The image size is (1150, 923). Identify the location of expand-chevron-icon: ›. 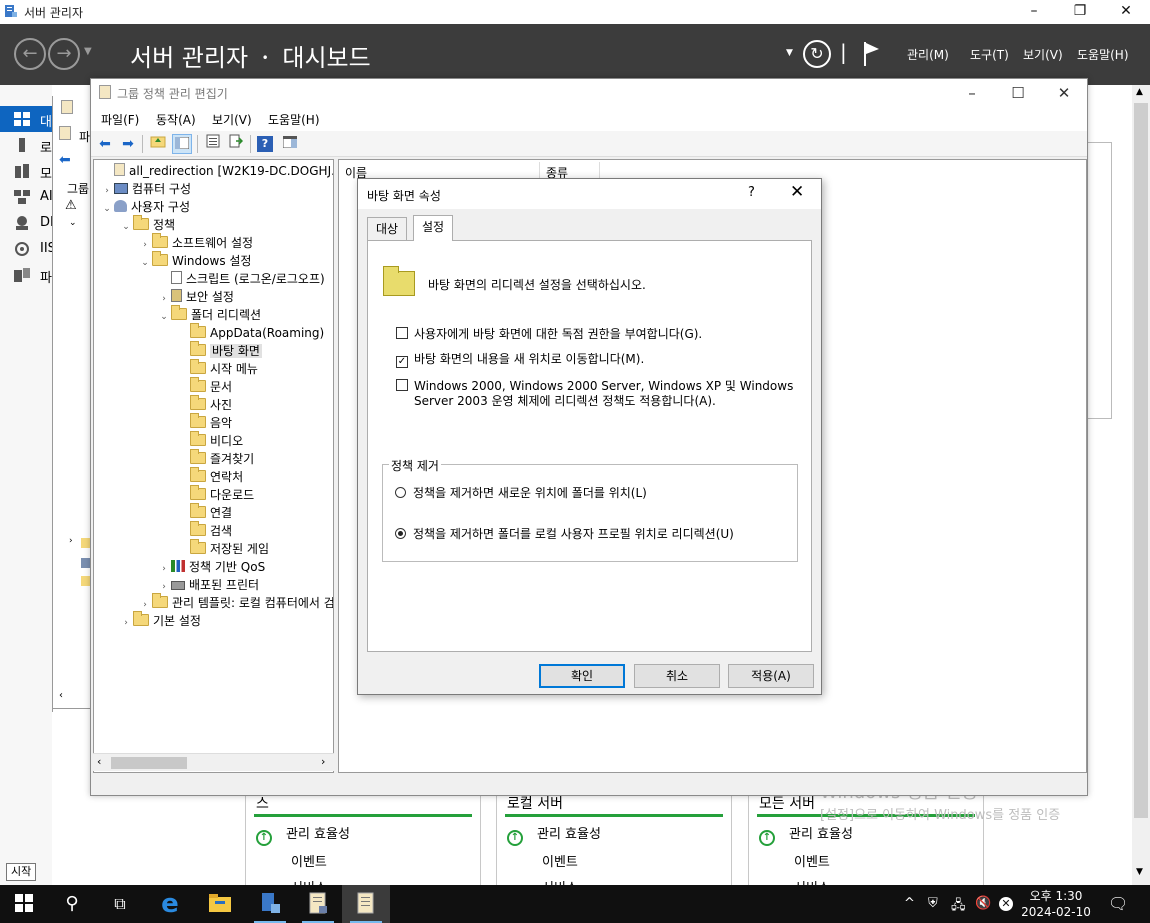
(126, 623).